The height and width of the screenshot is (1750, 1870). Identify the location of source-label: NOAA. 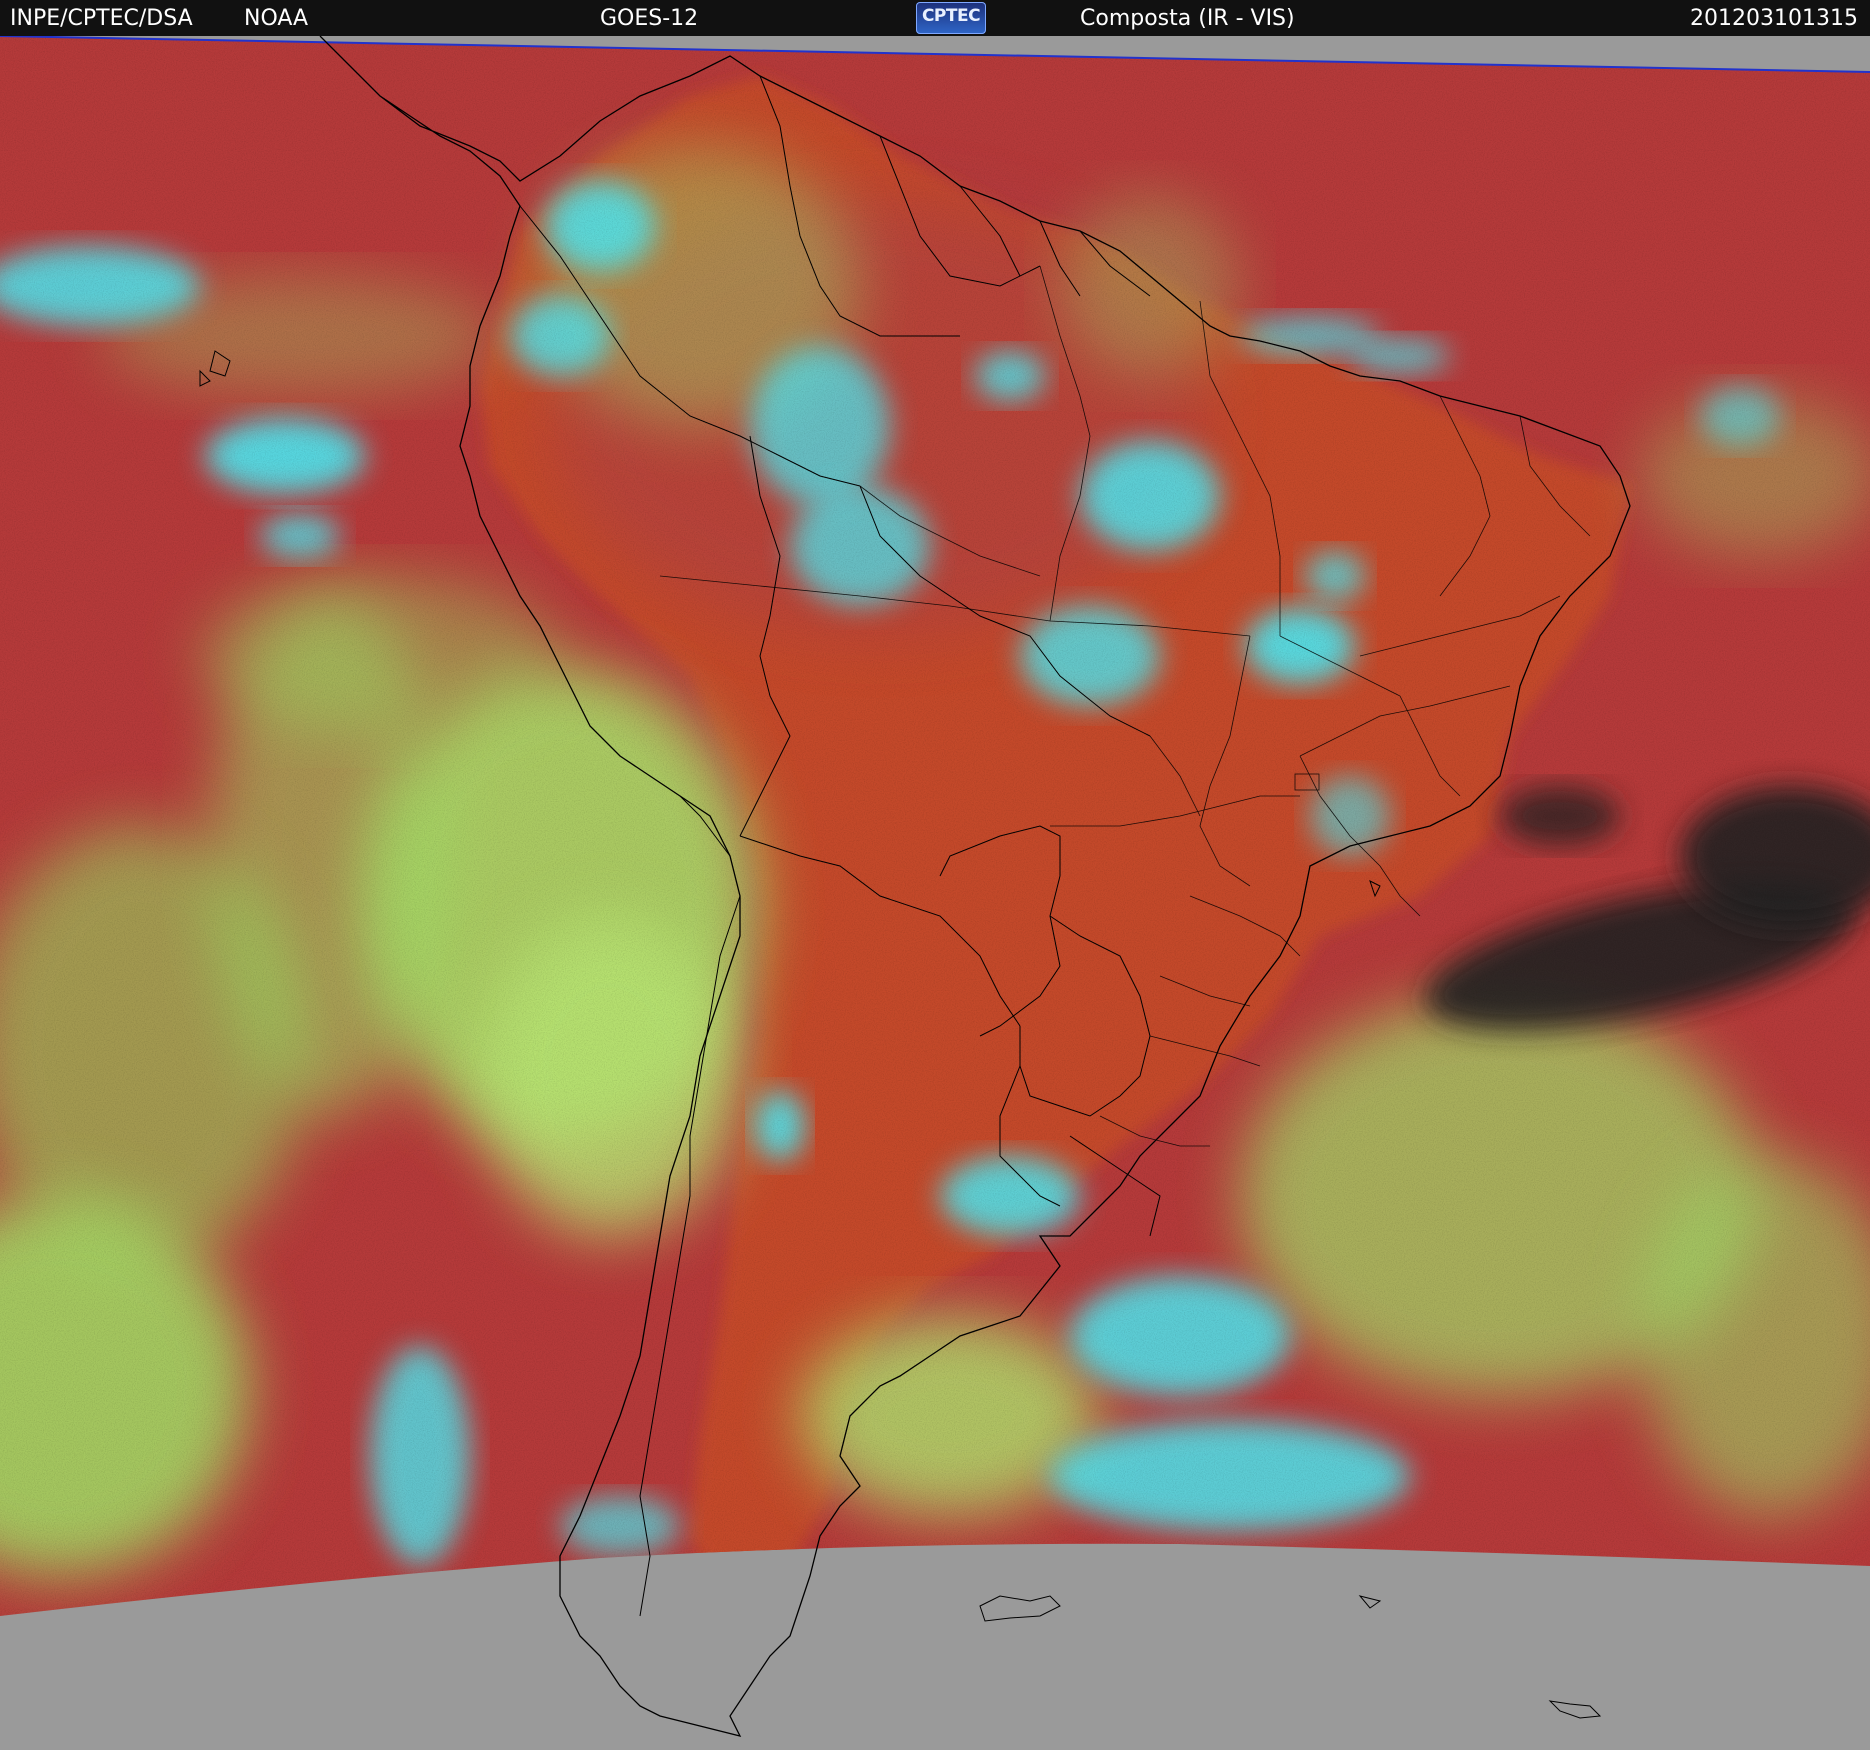
(276, 18).